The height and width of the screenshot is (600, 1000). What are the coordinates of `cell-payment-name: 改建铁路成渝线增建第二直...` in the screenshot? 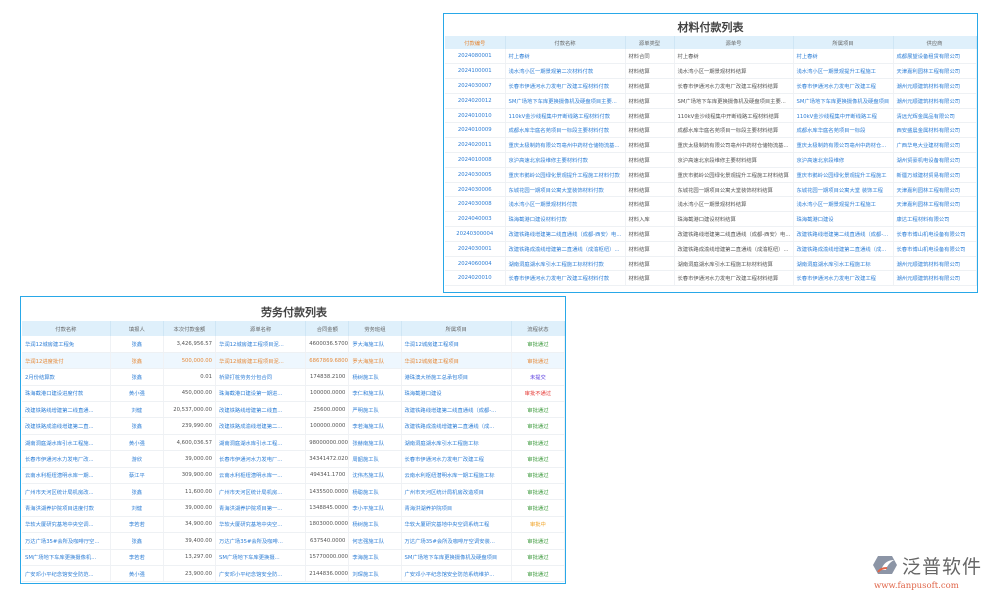 It's located at (66, 426).